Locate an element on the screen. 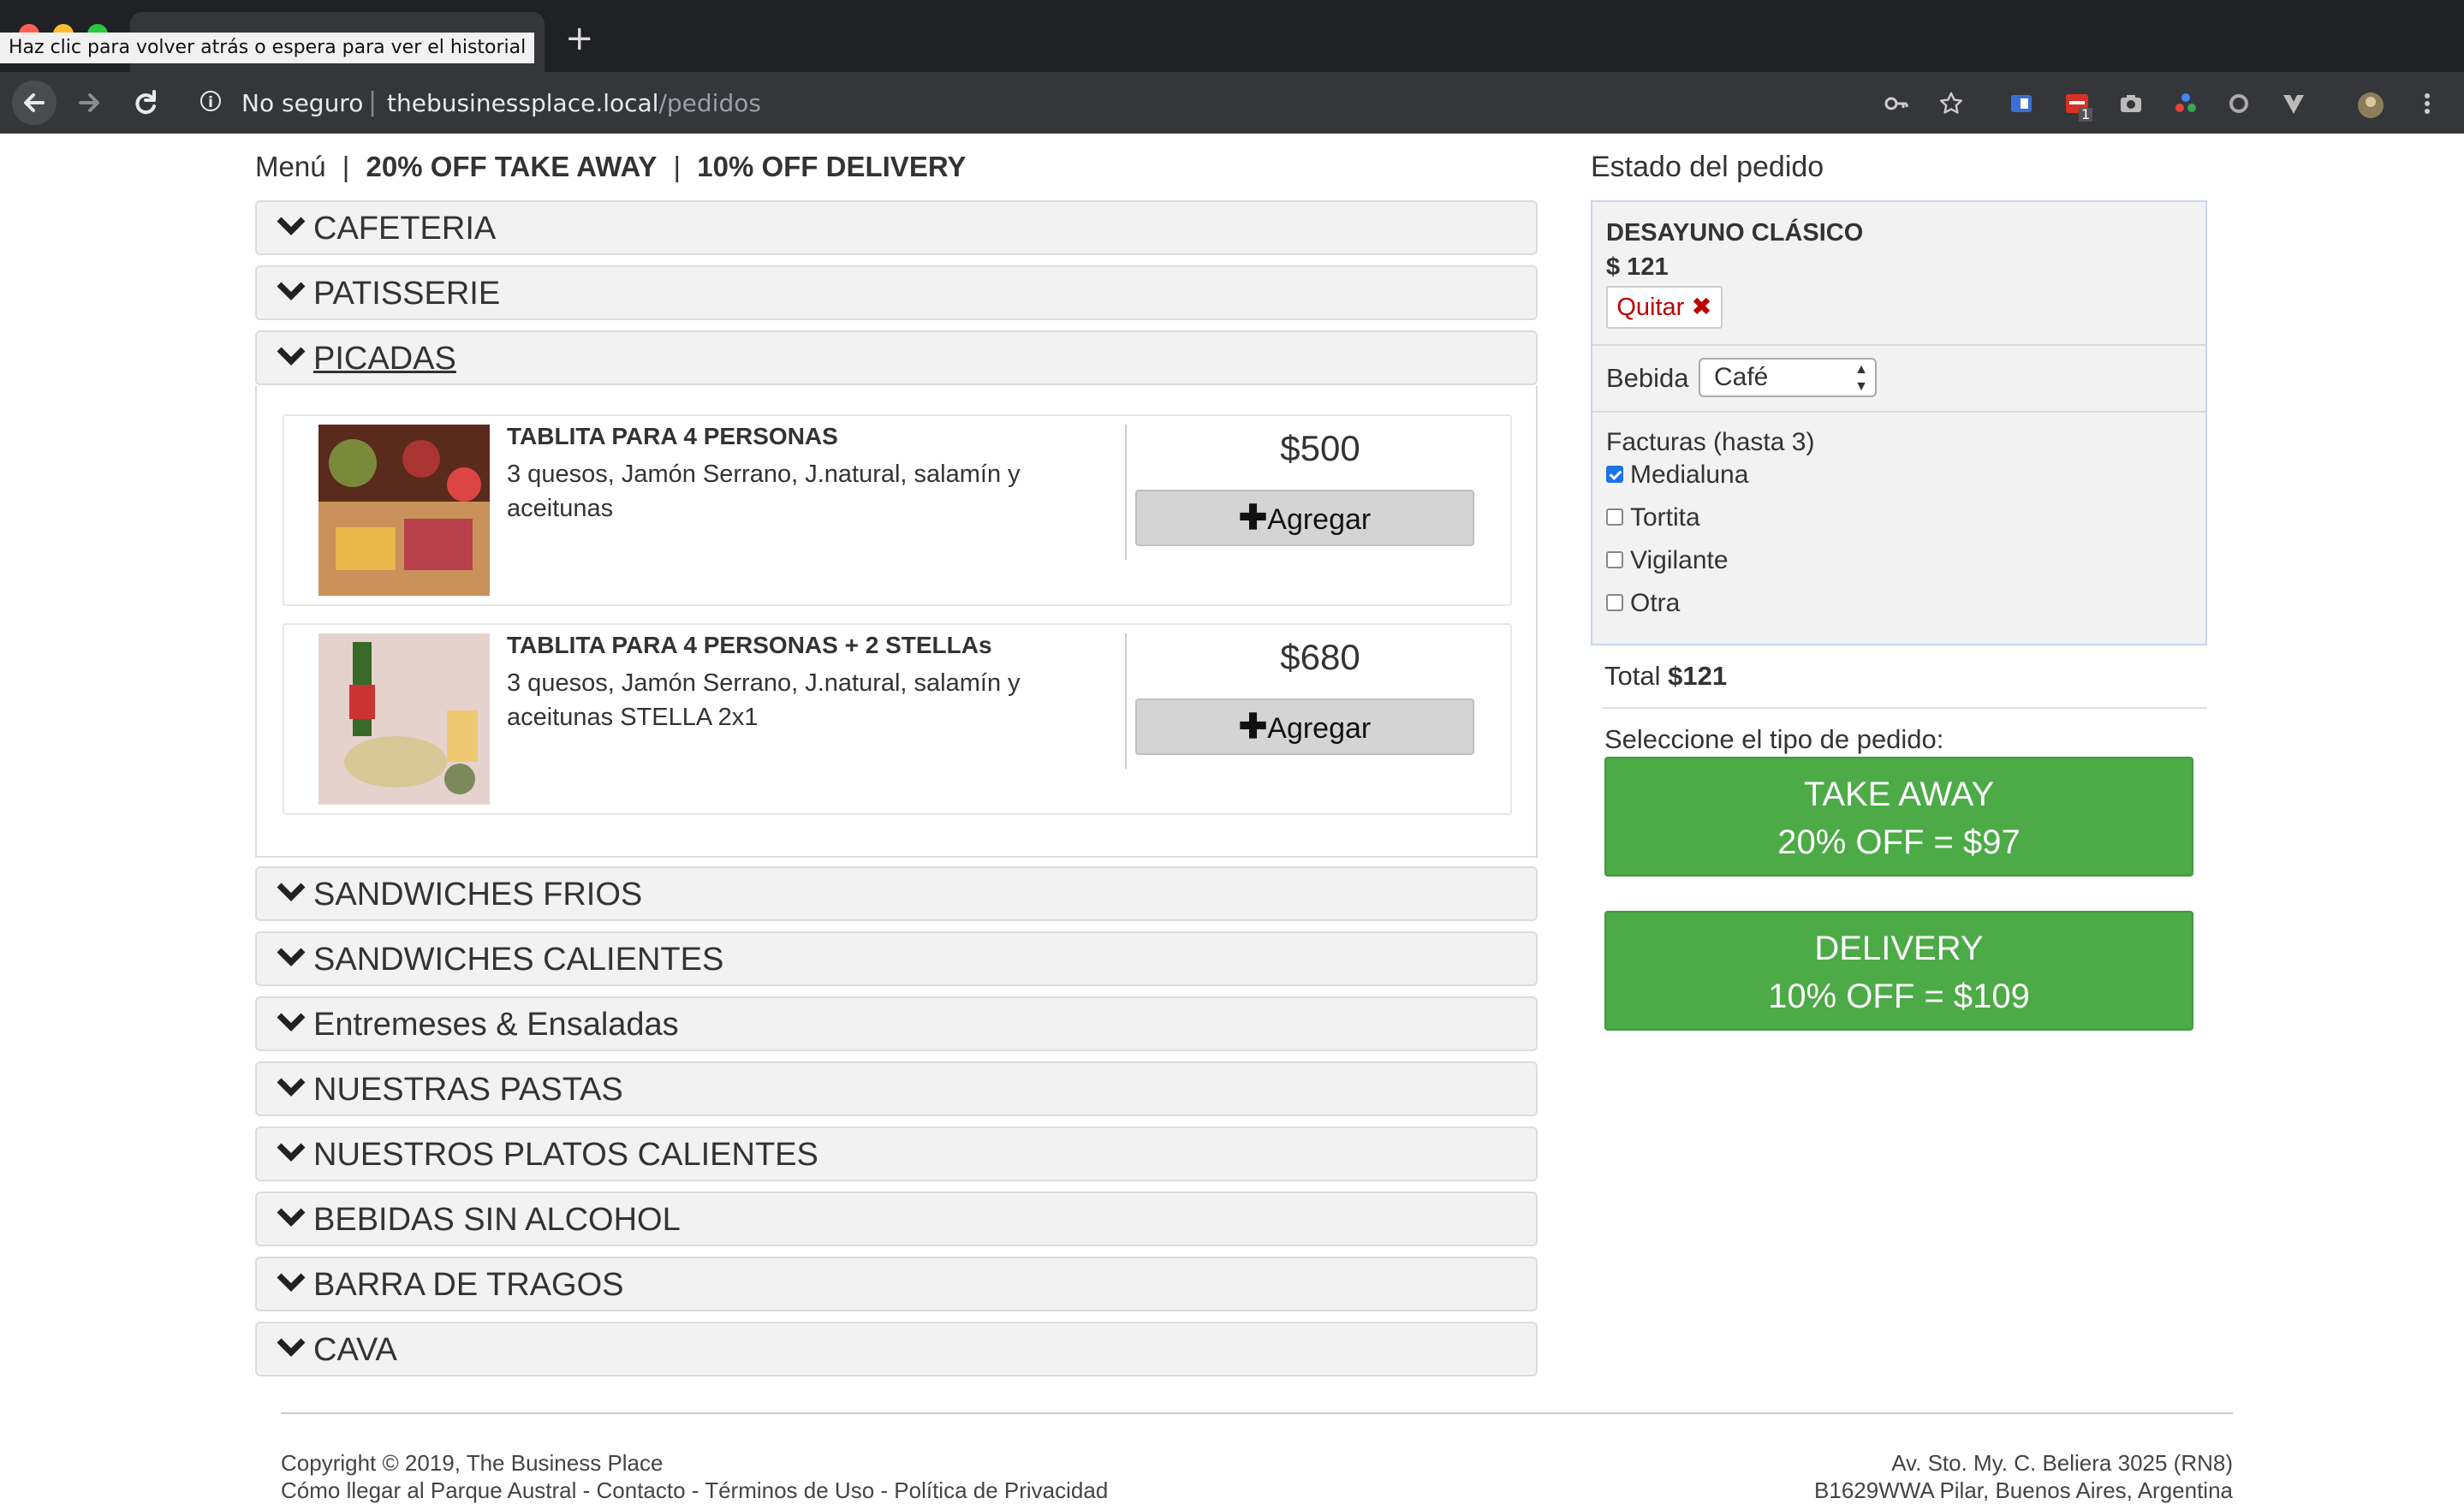  star-icon is located at coordinates (1951, 103).